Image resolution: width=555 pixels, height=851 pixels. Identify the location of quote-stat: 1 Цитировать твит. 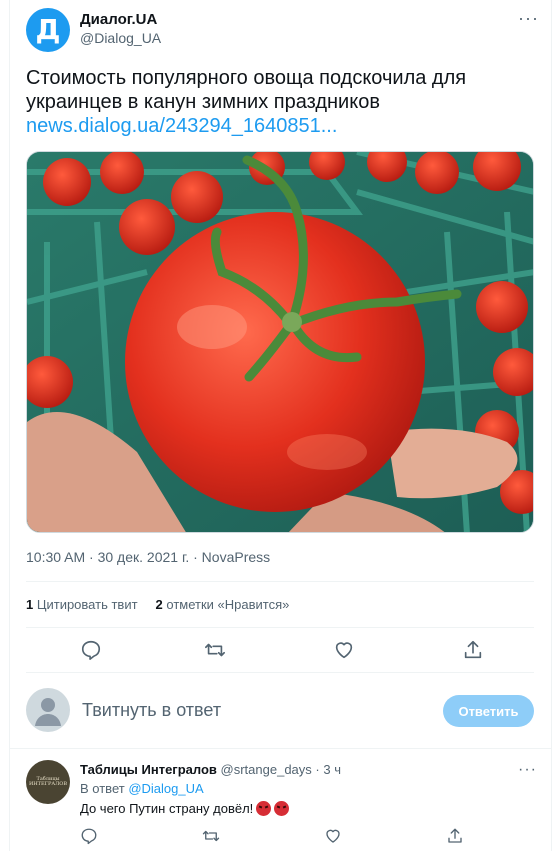
(82, 604).